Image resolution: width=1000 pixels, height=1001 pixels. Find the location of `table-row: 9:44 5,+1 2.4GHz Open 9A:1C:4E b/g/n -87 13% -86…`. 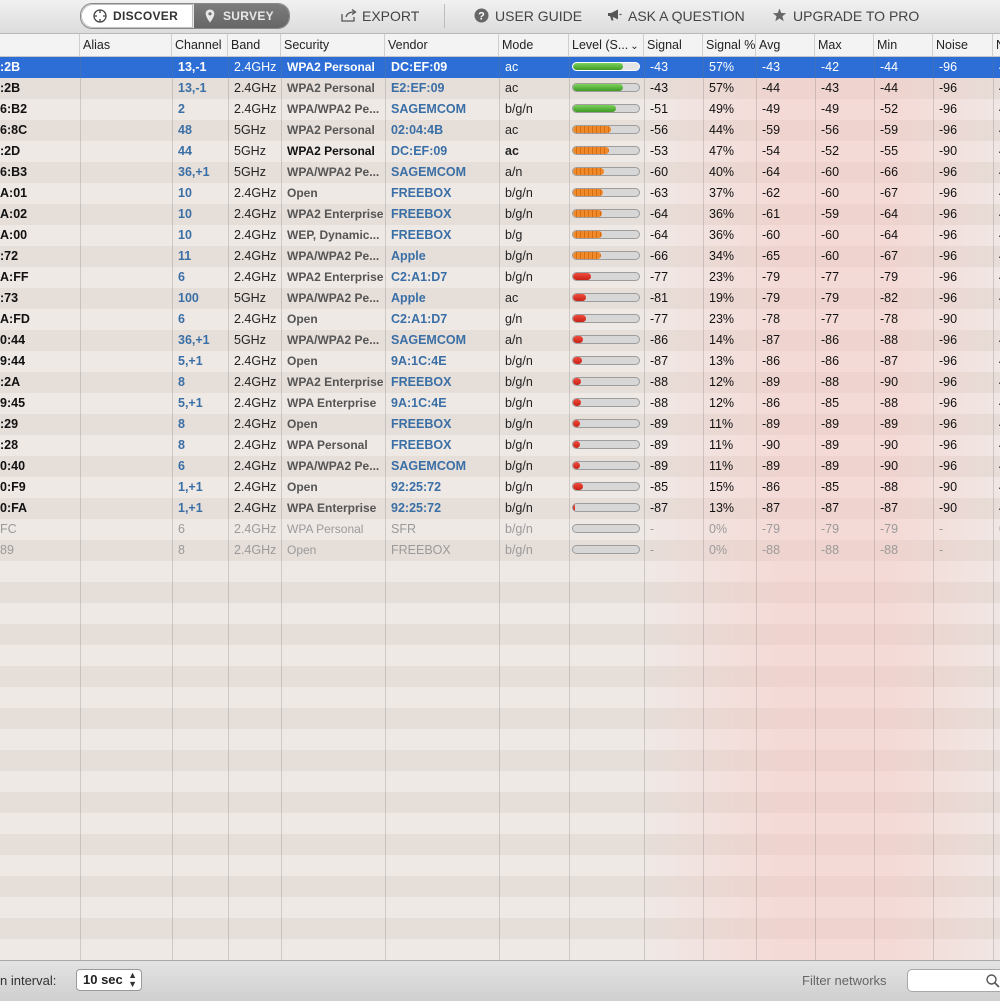

table-row: 9:44 5,+1 2.4GHz Open 9A:1C:4E b/g/n -87 13% -86… is located at coordinates (500, 361).